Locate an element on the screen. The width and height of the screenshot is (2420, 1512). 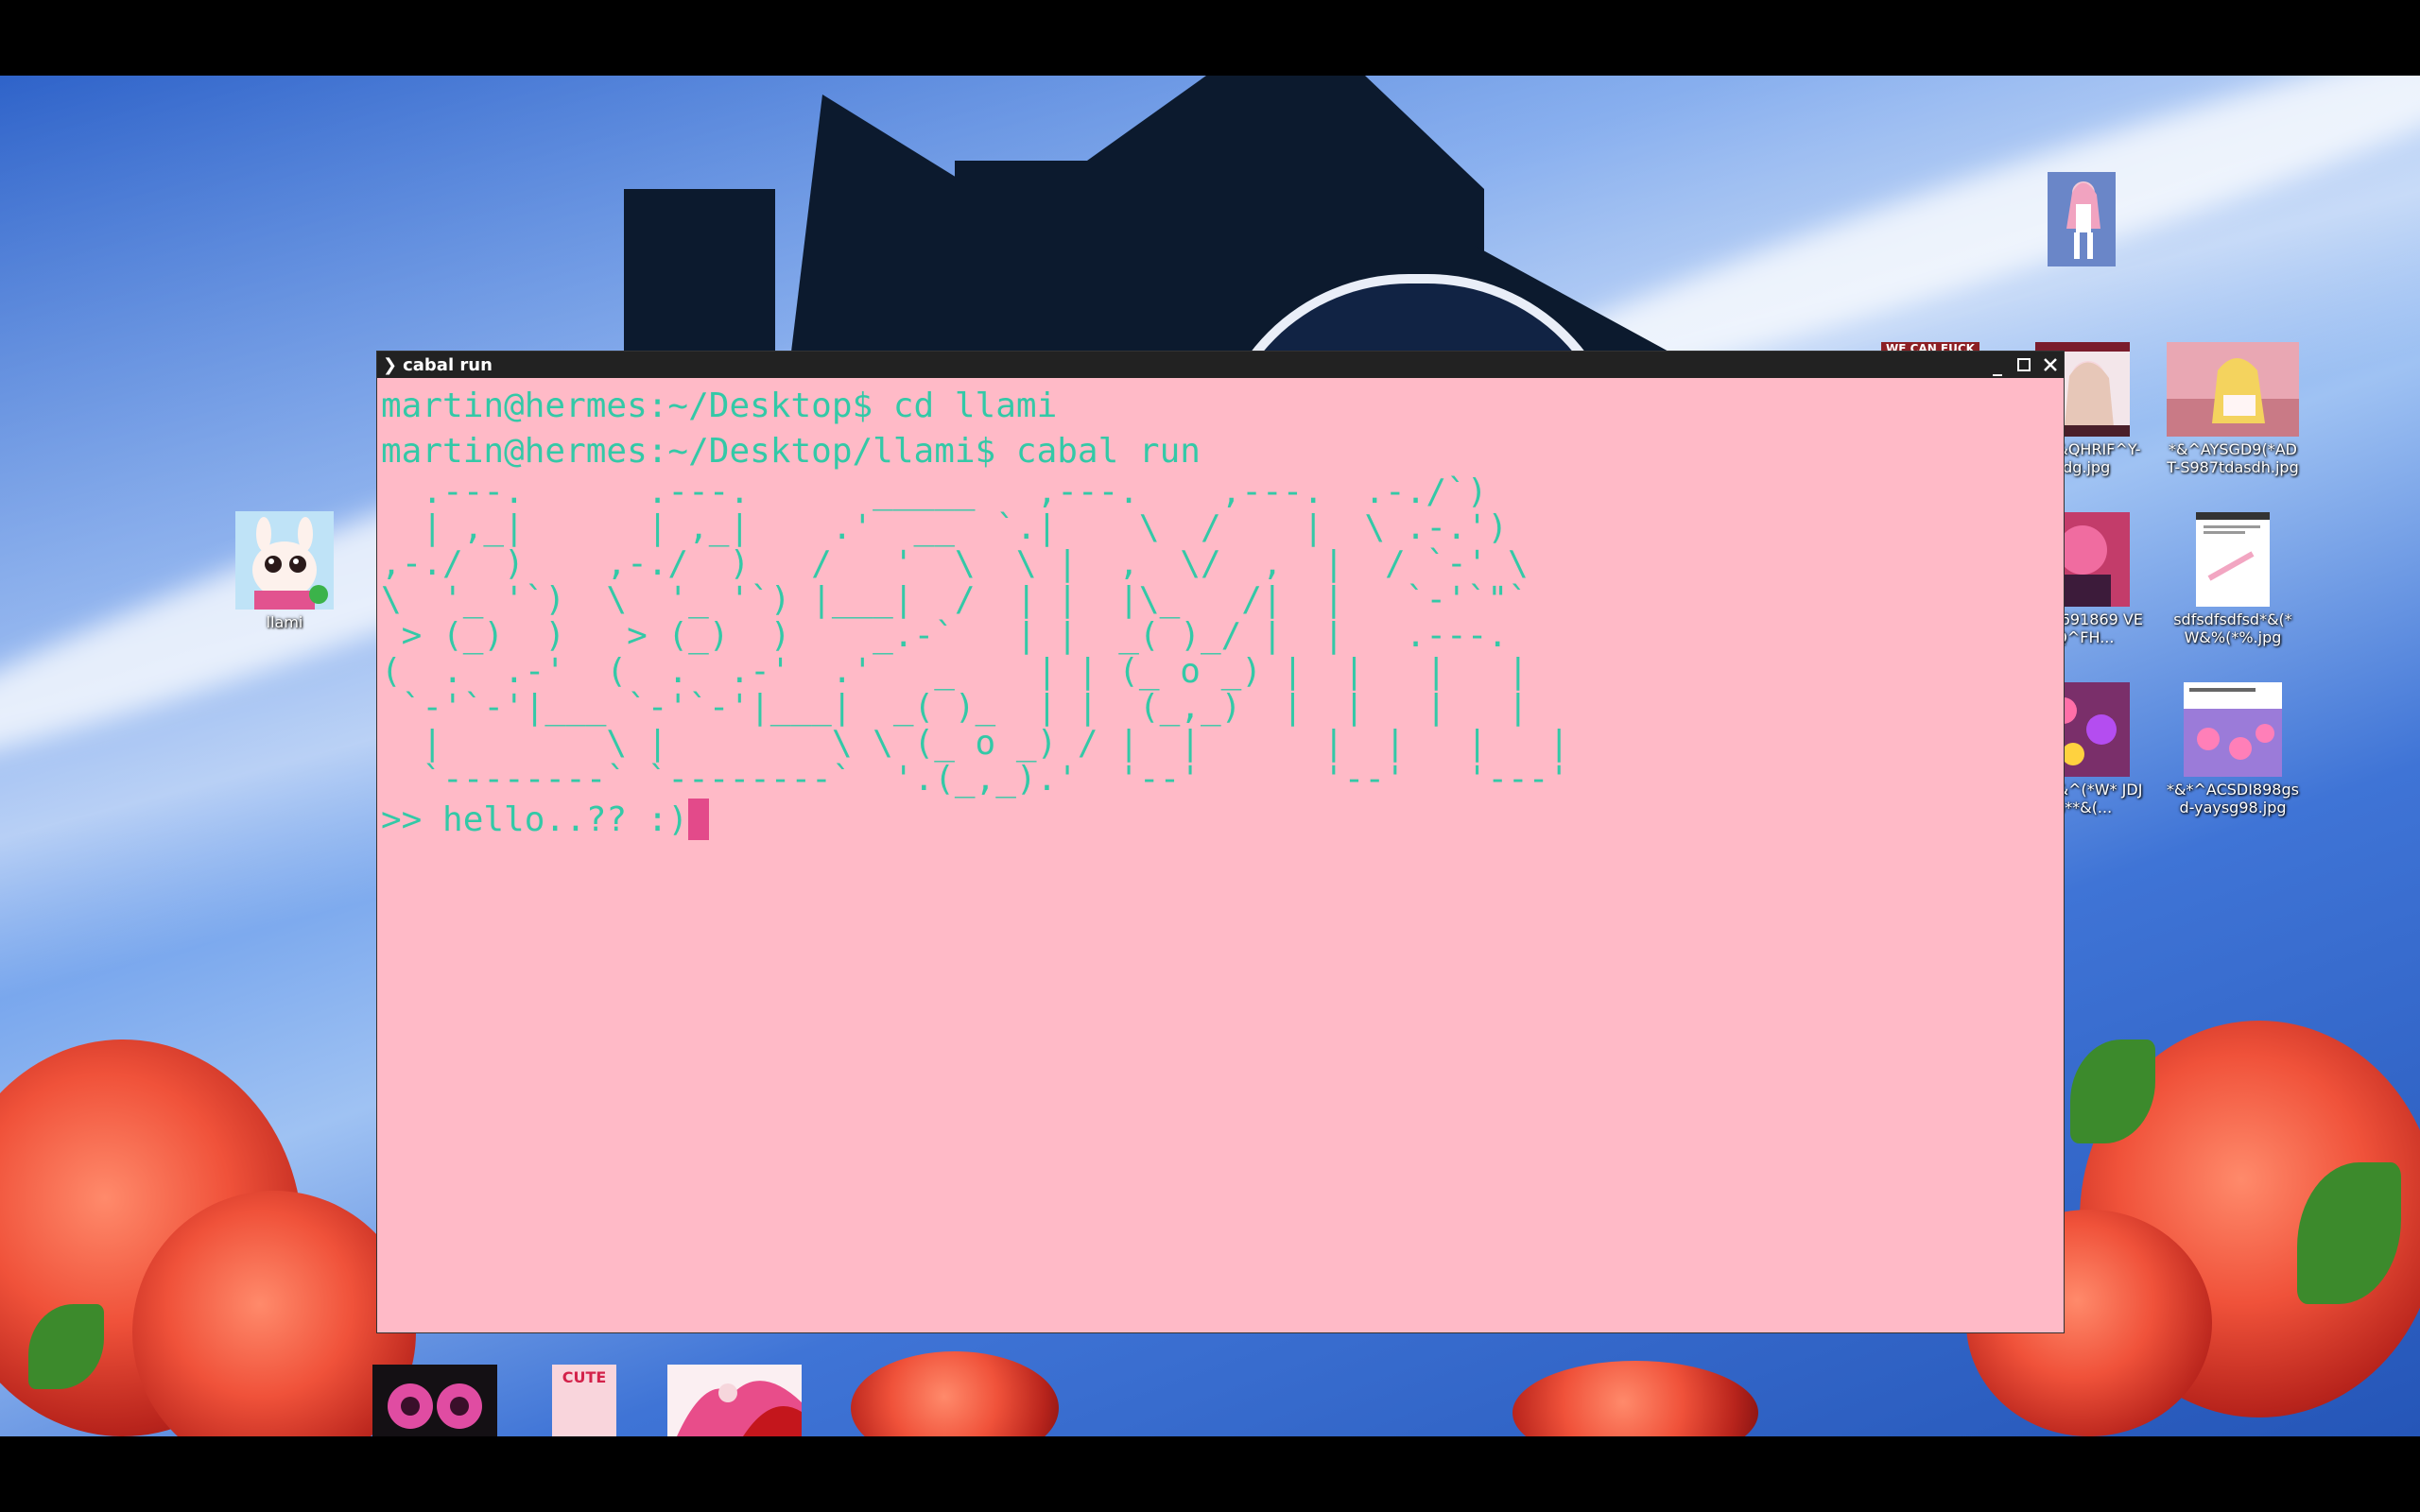
llama-icon is located at coordinates (284, 560).